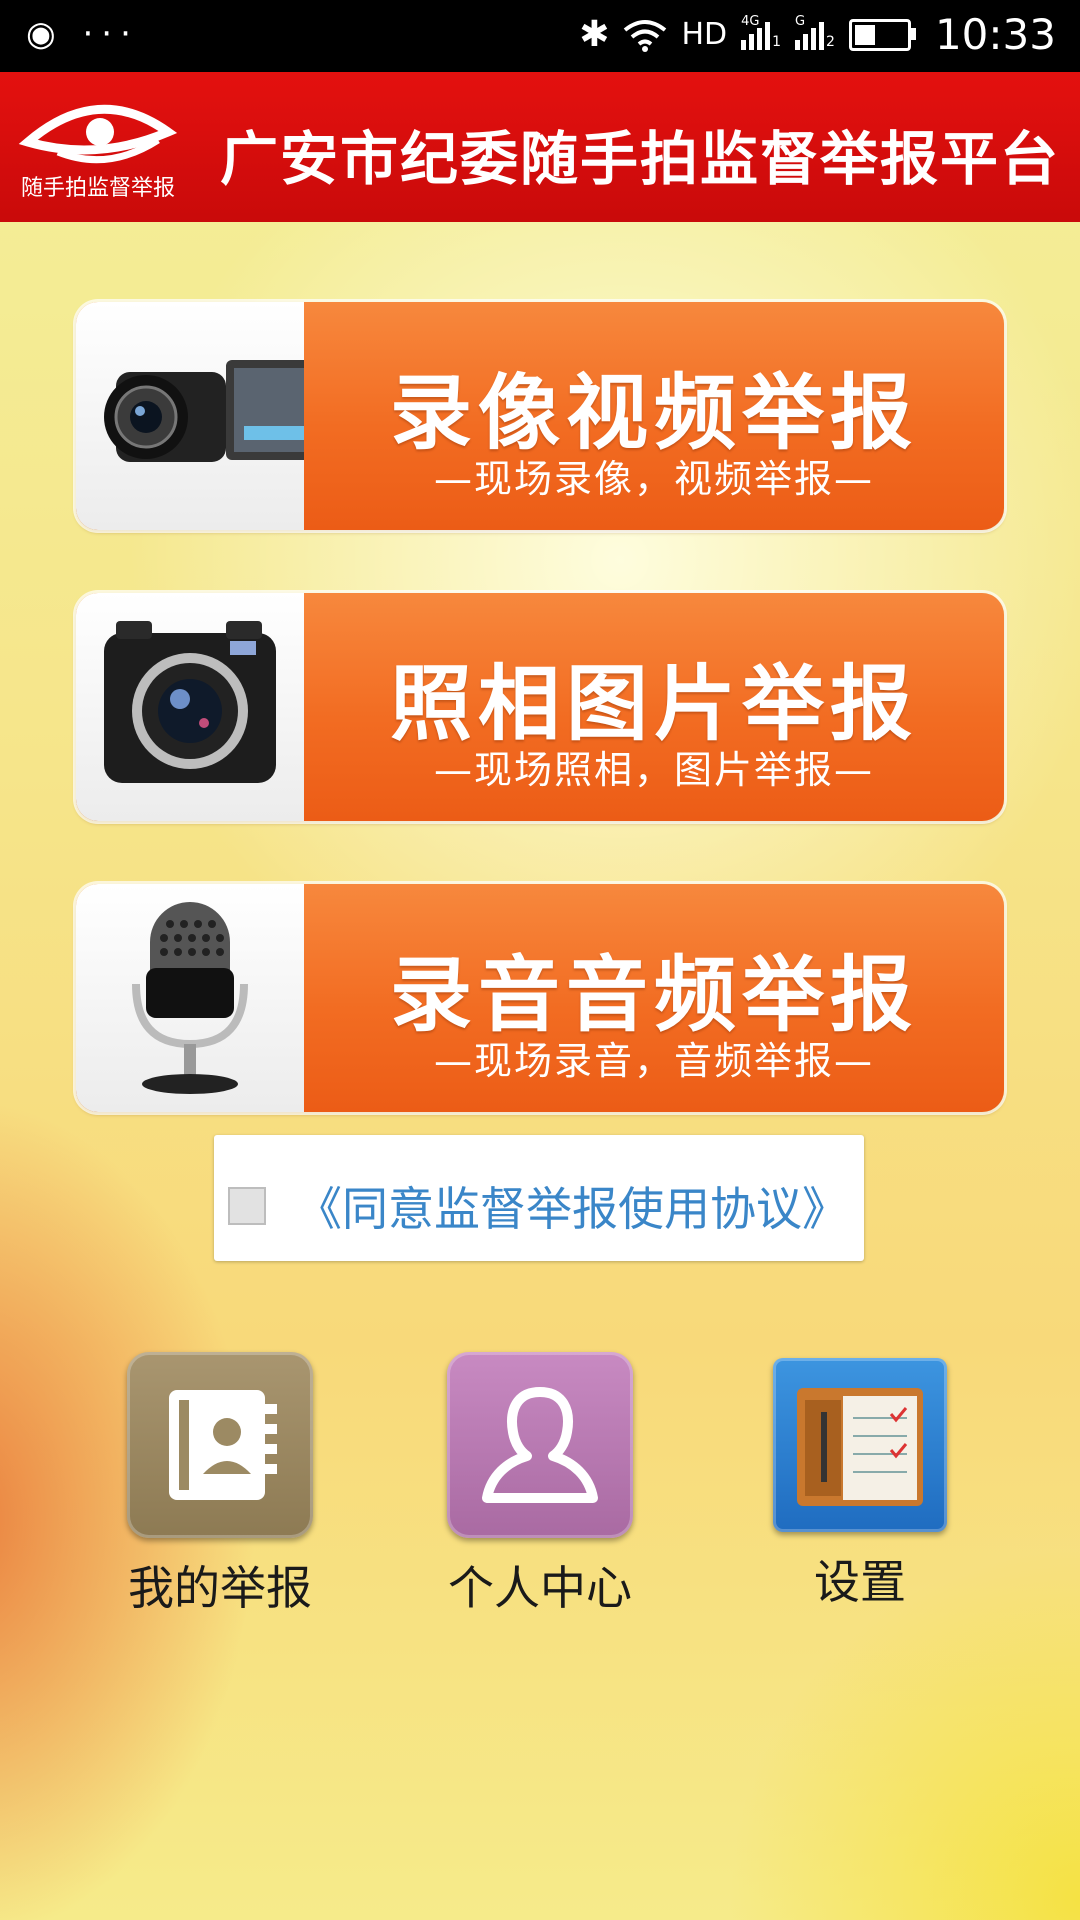 Image resolution: width=1080 pixels, height=1920 pixels. What do you see at coordinates (653, 479) in the screenshot?
I see `video-report-subtitle: —现场录像，视频举报—` at bounding box center [653, 479].